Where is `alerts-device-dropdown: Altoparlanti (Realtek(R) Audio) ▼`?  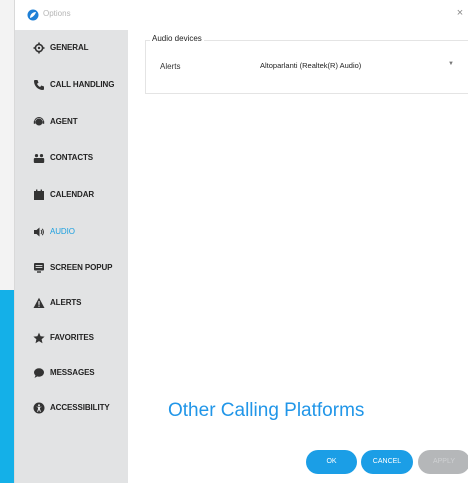 alerts-device-dropdown: Altoparlanti (Realtek(R) Audio) ▼ is located at coordinates (356, 65).